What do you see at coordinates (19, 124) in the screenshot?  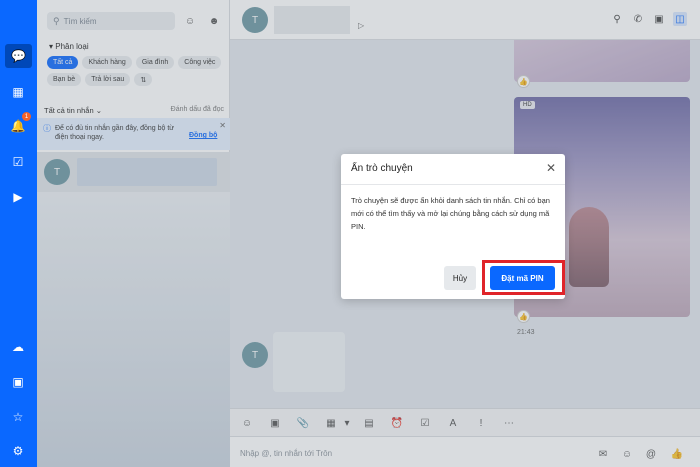 I see `bell-icon: 🔔 1` at bounding box center [19, 124].